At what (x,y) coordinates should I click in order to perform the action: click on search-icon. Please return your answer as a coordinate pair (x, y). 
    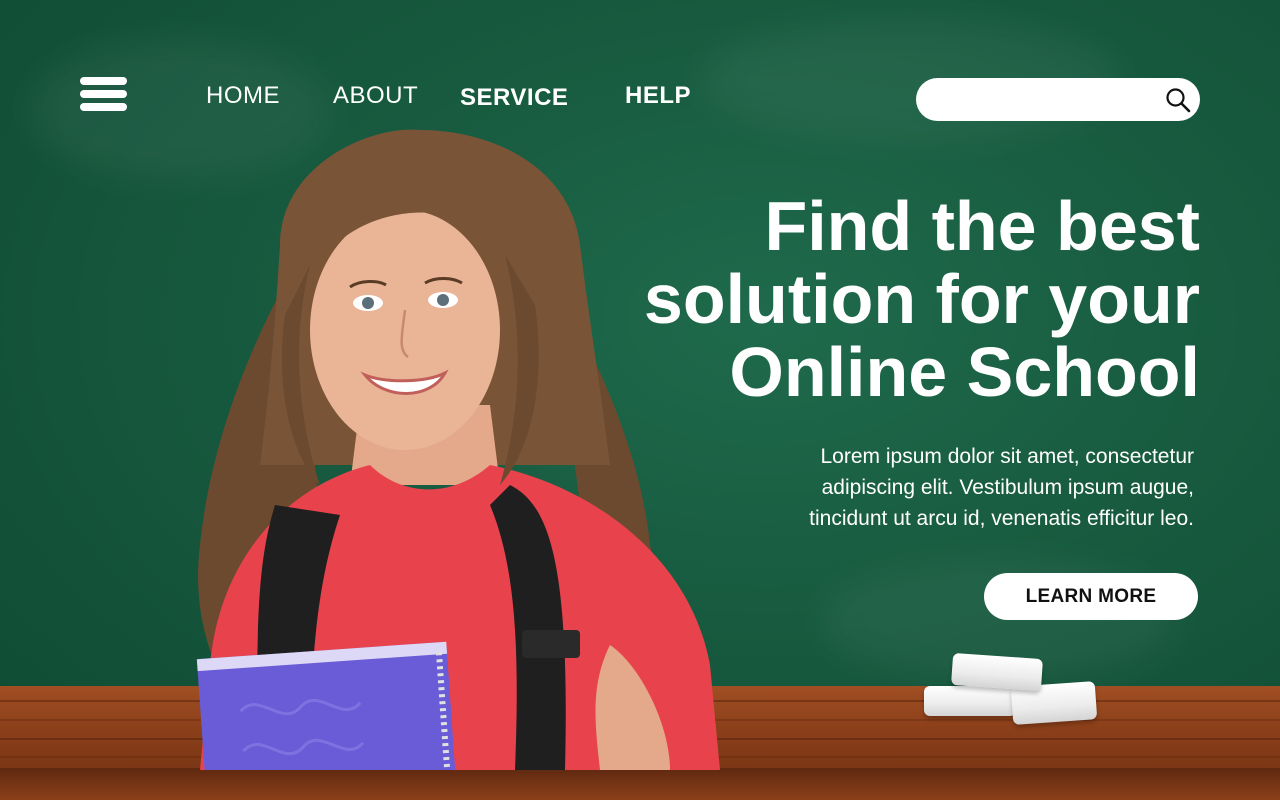
    Looking at the image, I should click on (1178, 100).